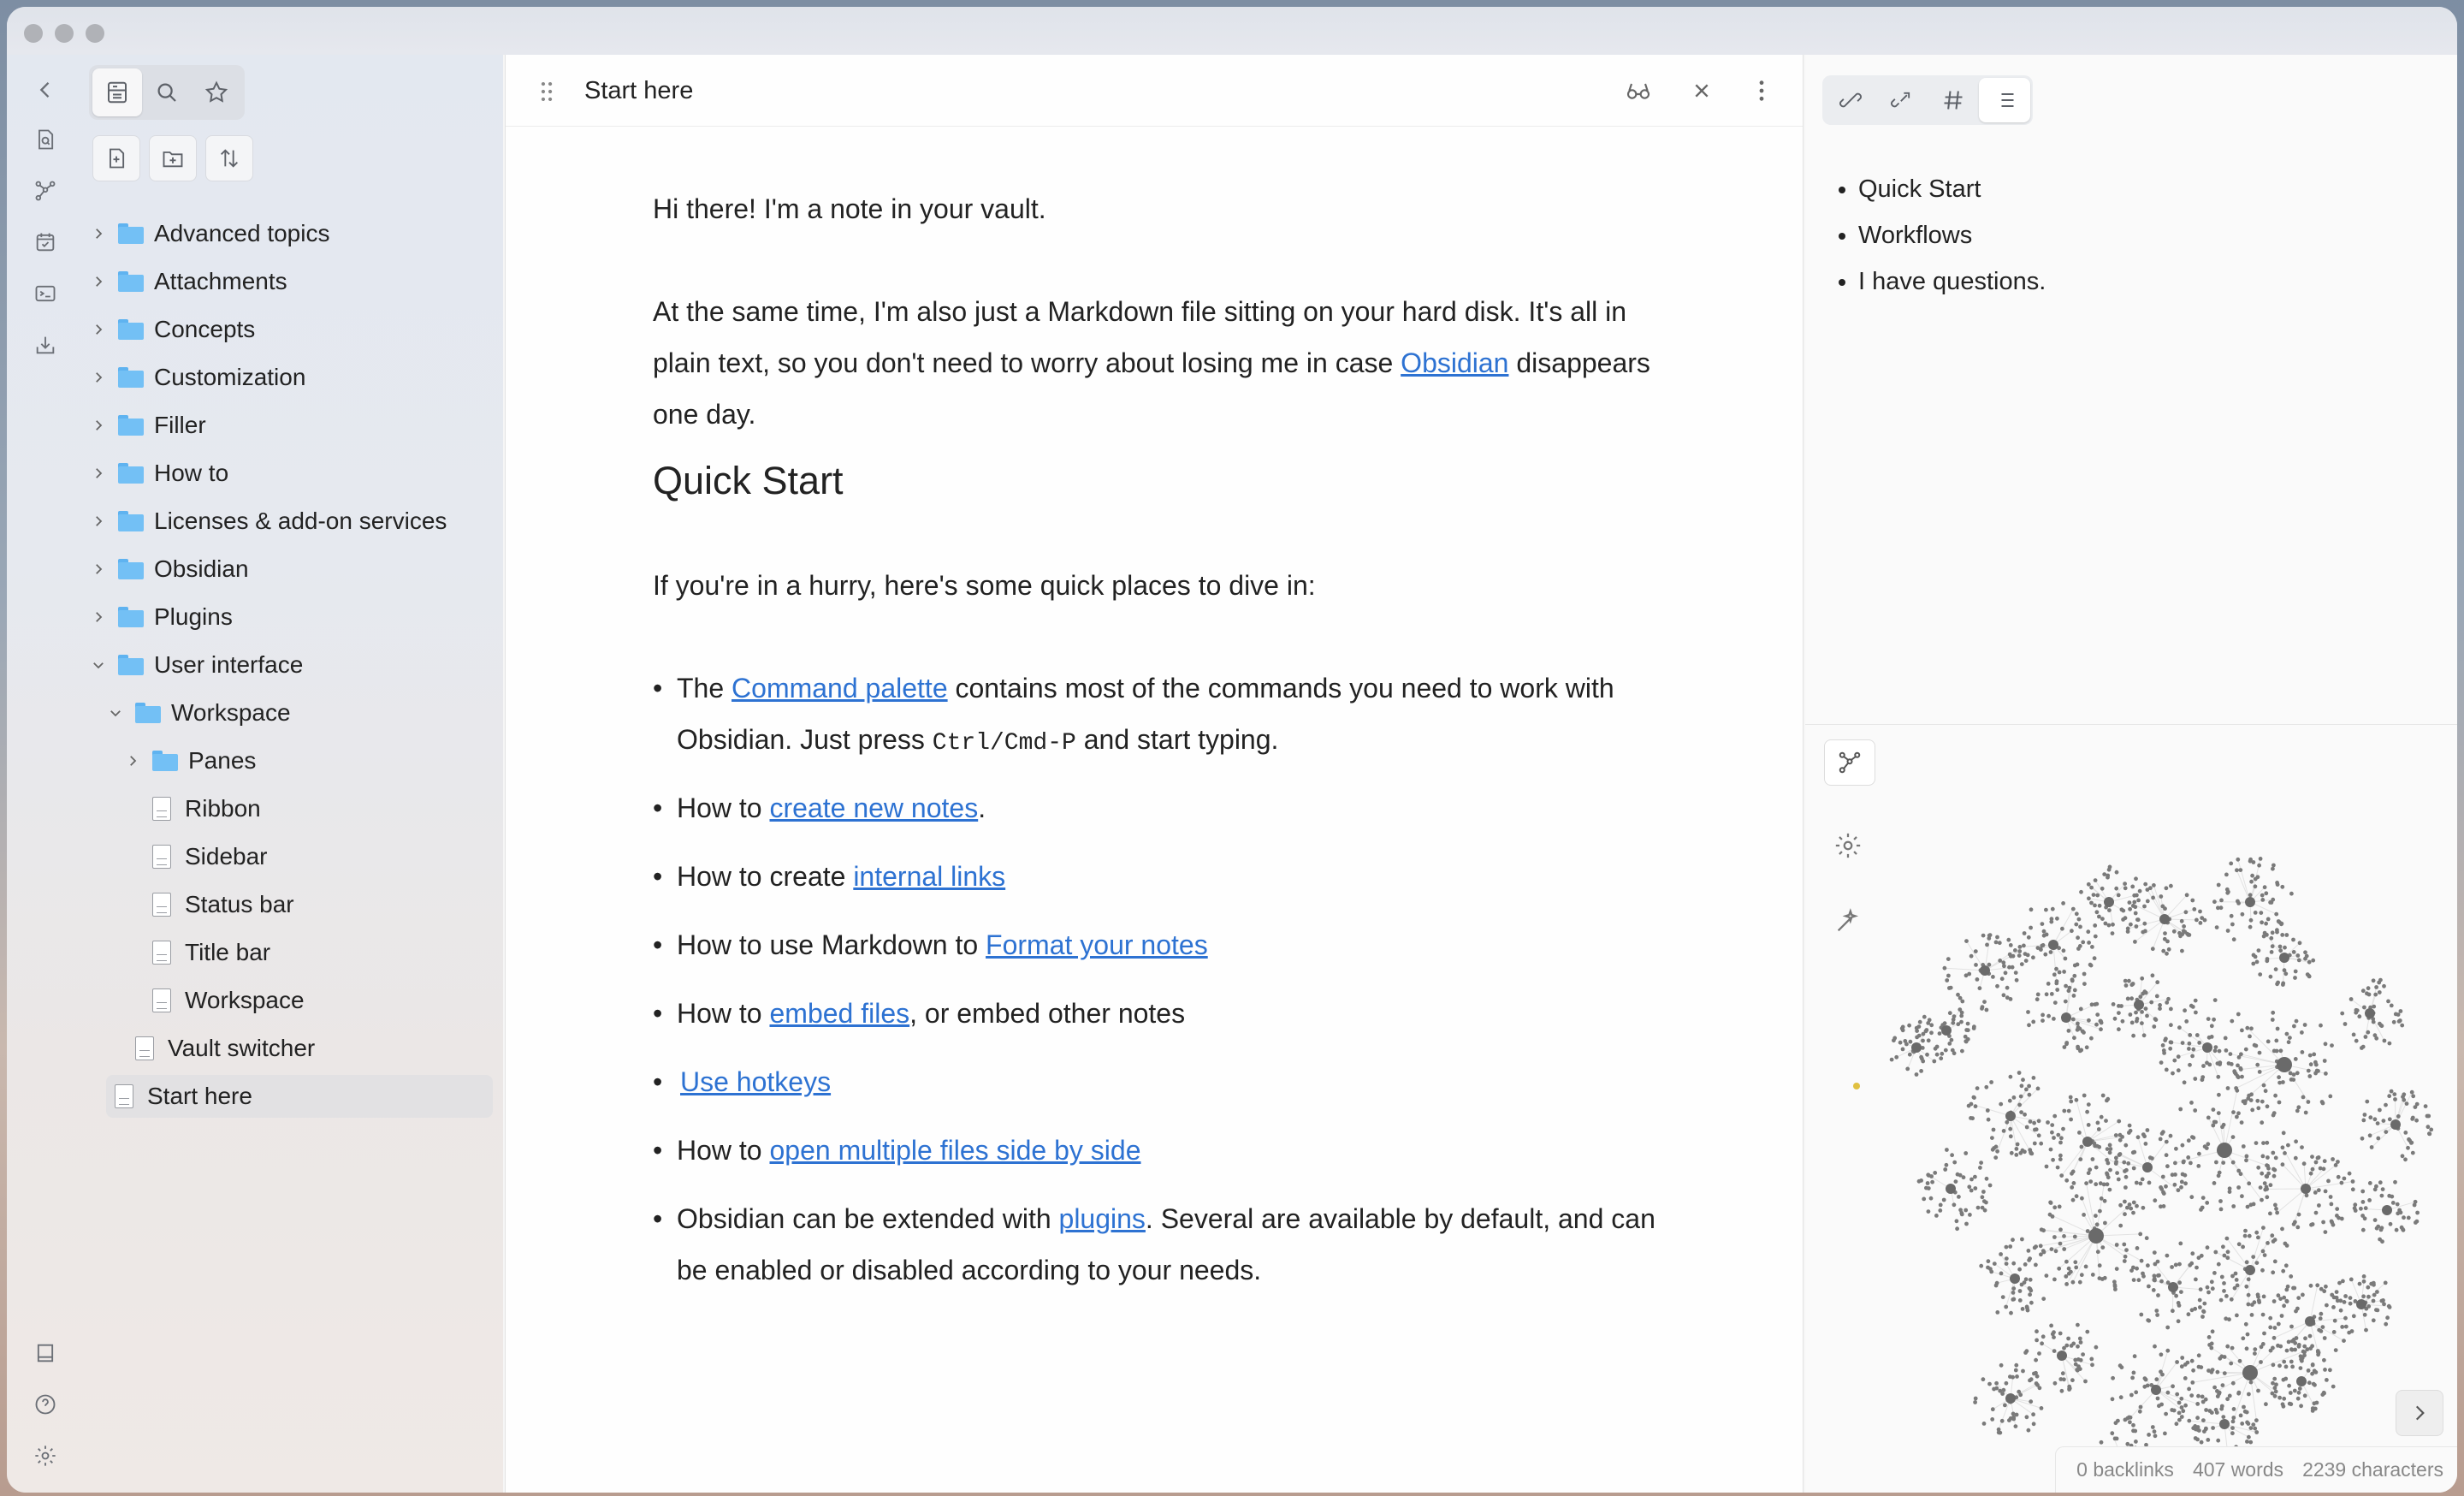 The width and height of the screenshot is (2464, 1496). What do you see at coordinates (214, 1000) in the screenshot?
I see `tree-file: Workspace` at bounding box center [214, 1000].